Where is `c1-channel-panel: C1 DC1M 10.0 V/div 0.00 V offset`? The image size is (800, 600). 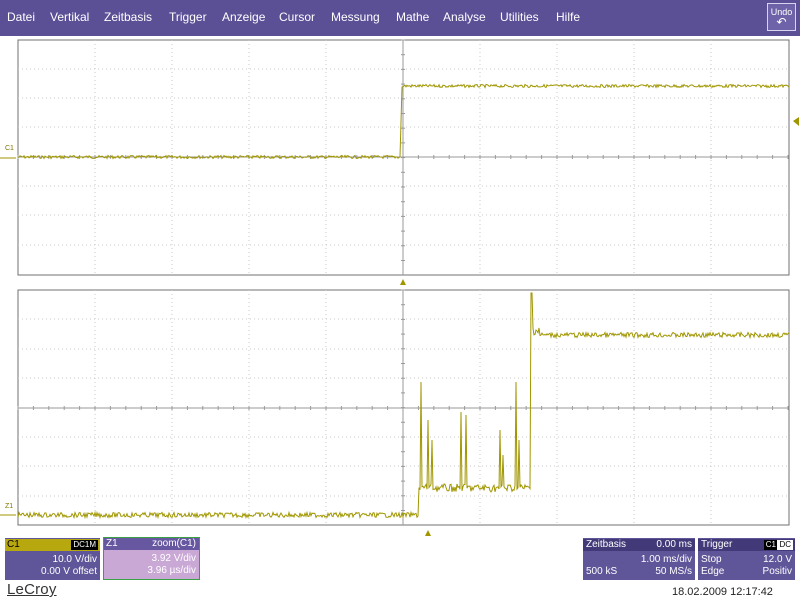 c1-channel-panel: C1 DC1M 10.0 V/div 0.00 V offset is located at coordinates (52, 559).